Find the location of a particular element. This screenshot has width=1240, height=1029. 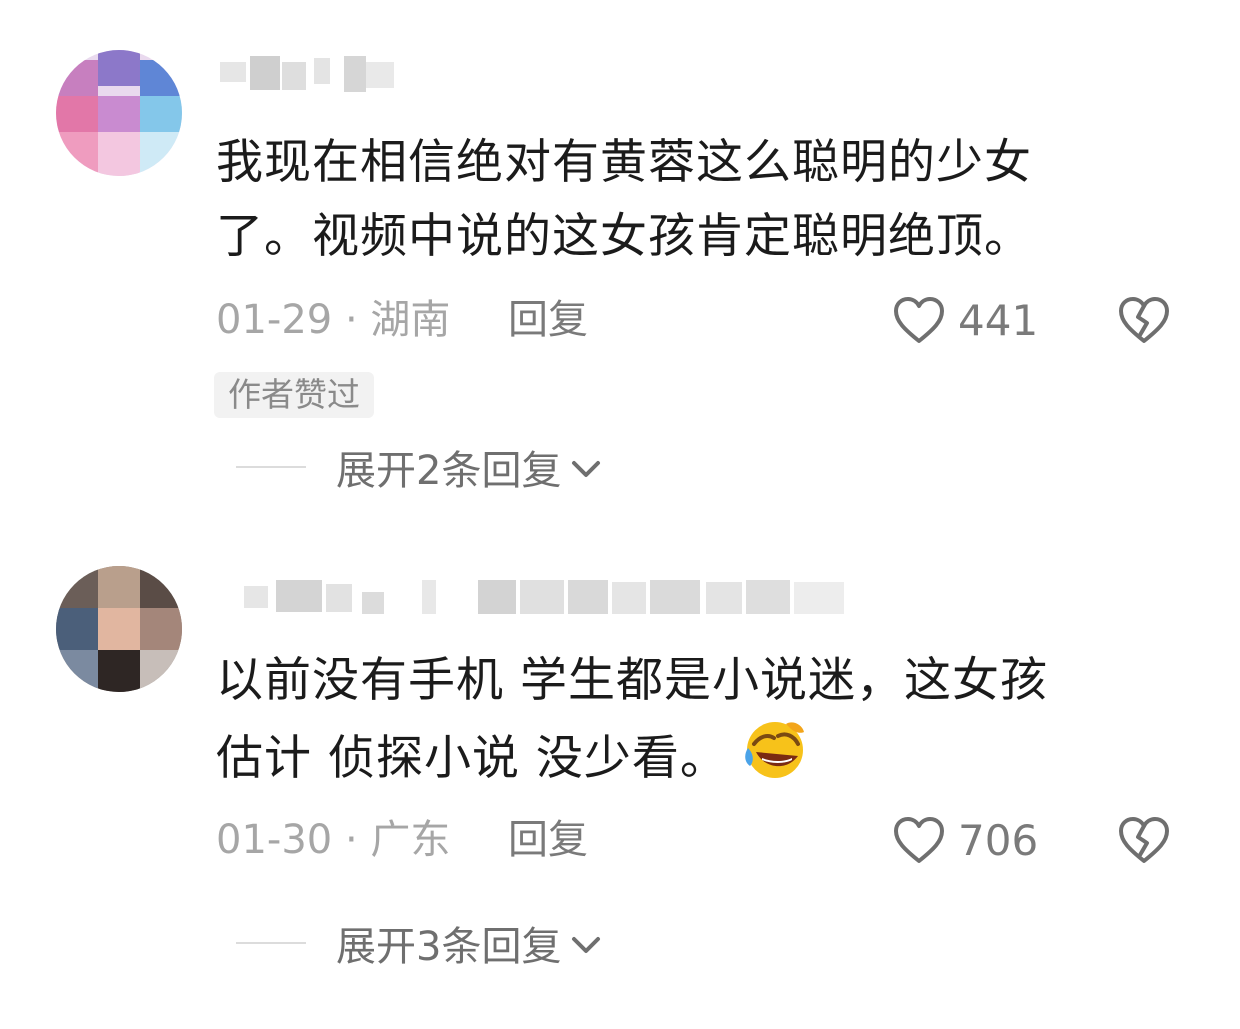

comment-meta: 01-29 · 湖南 回复 441 is located at coordinates (701, 320).